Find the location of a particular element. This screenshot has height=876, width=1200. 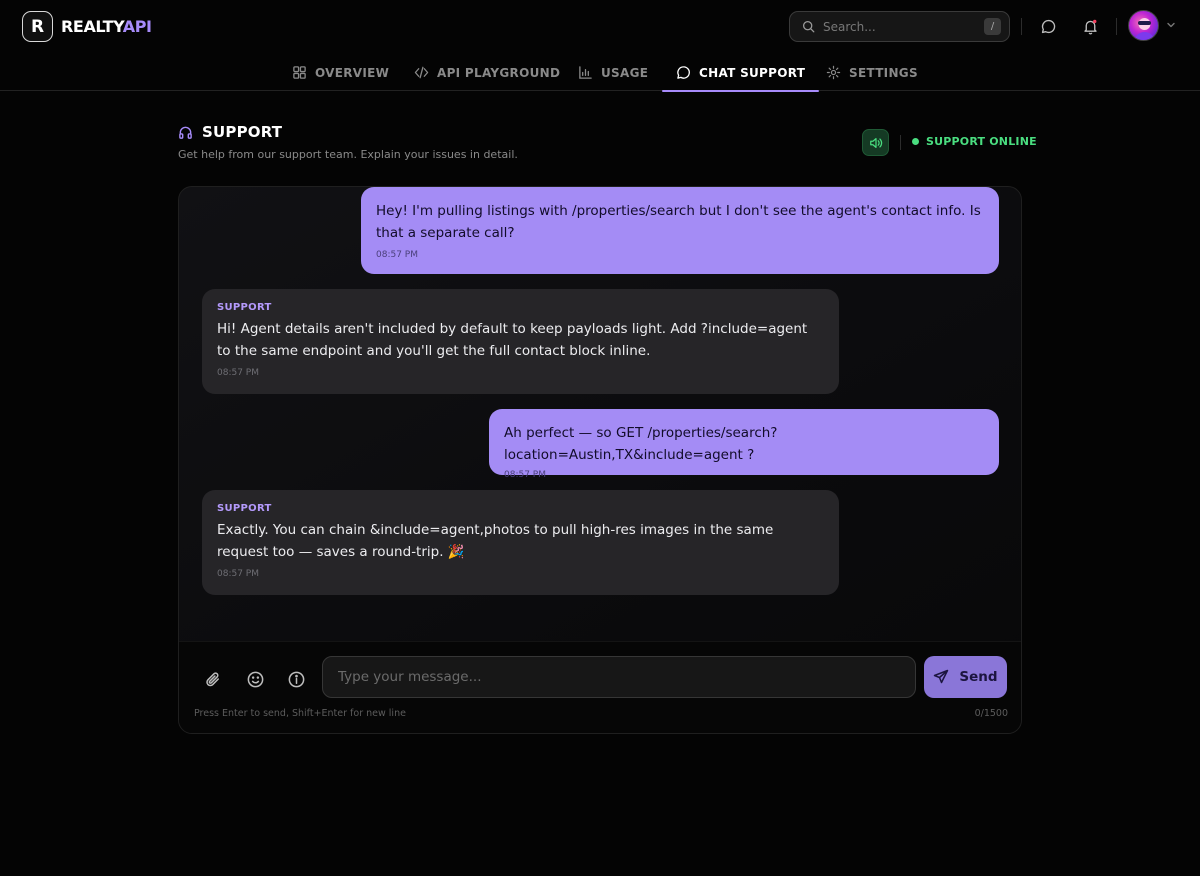

tab-settings: SETTINGS is located at coordinates (872, 72).